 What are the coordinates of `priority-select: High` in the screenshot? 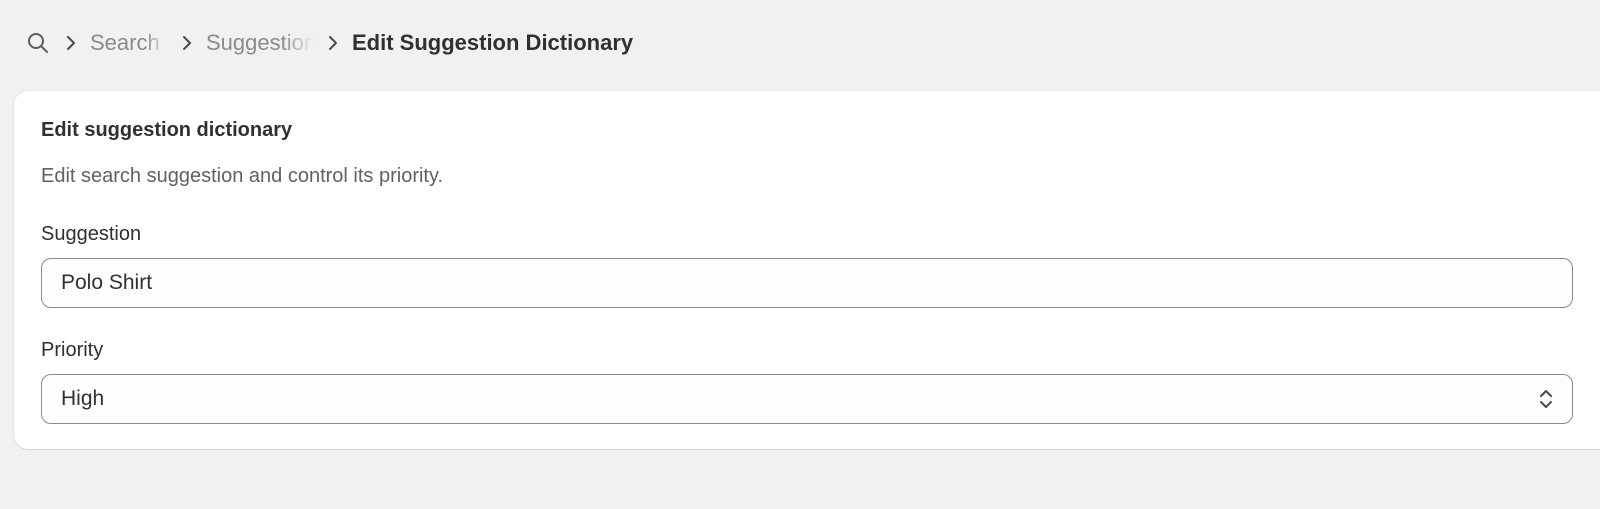 It's located at (807, 399).